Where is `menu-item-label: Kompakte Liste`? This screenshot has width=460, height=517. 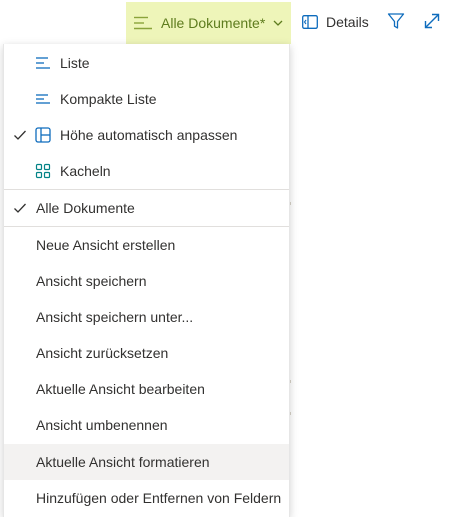 menu-item-label: Kompakte Liste is located at coordinates (108, 99).